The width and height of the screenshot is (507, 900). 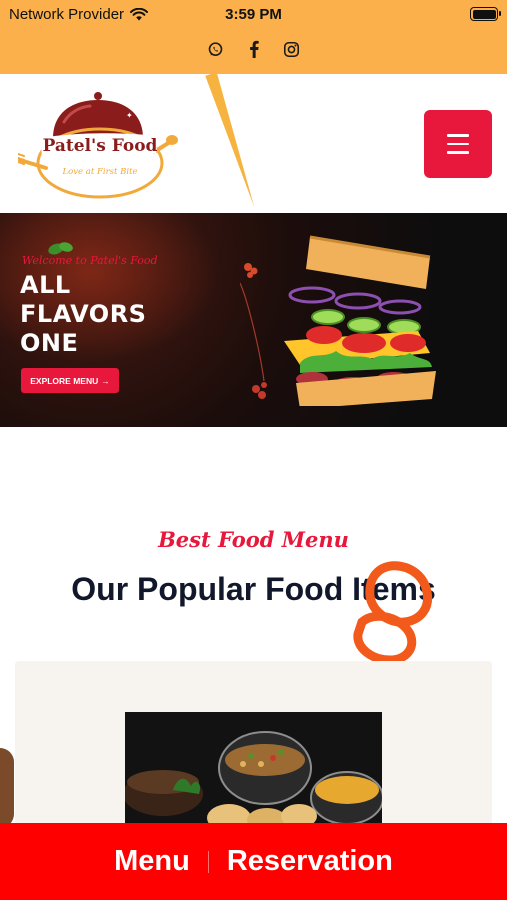 What do you see at coordinates (99, 172) in the screenshot?
I see `logo-tagline: Love at First Bite` at bounding box center [99, 172].